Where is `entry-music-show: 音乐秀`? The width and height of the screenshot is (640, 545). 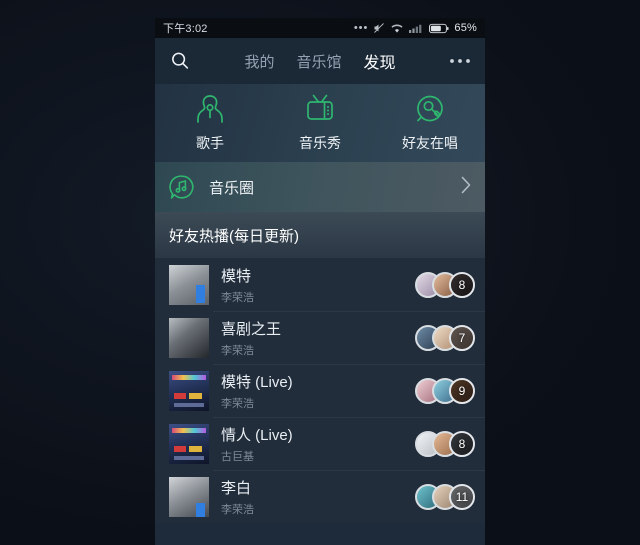 entry-music-show: 音乐秀 is located at coordinates (320, 123).